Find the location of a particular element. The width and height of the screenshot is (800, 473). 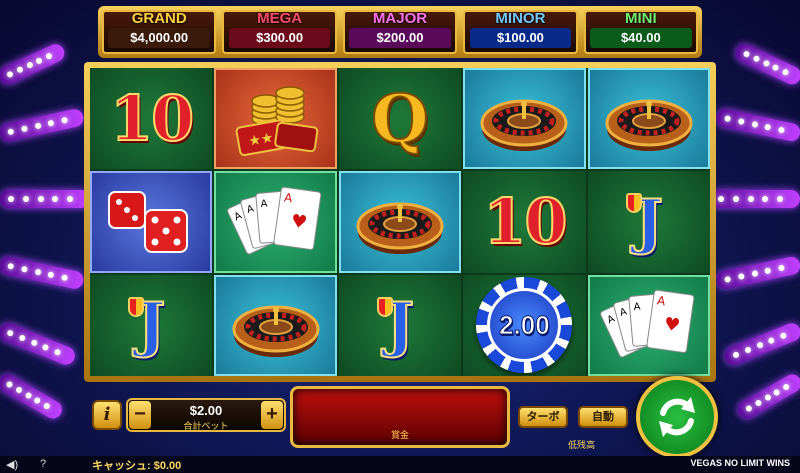

chip-symbol: 2.00 is located at coordinates (524, 325).